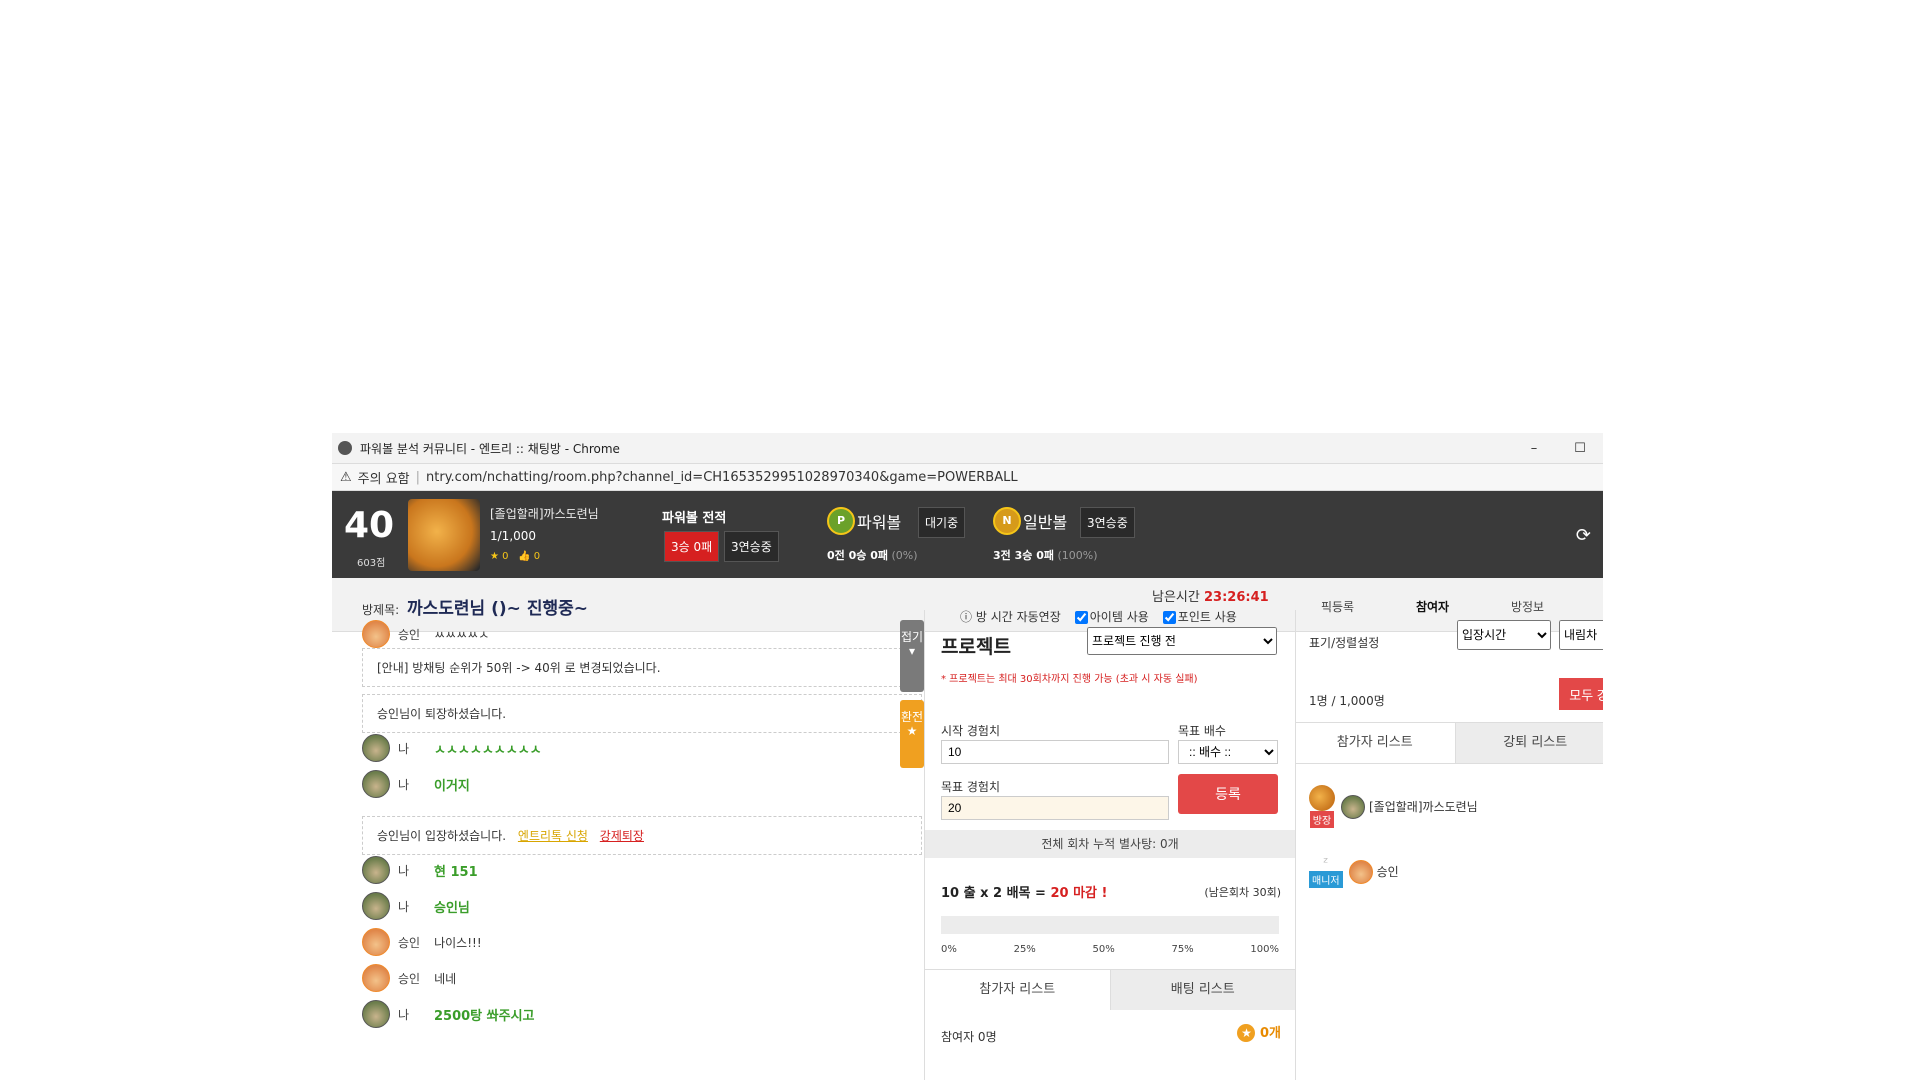 The height and width of the screenshot is (1080, 1920). I want to click on remaining-time: 남은시간 23:26:41, so click(1210, 595).